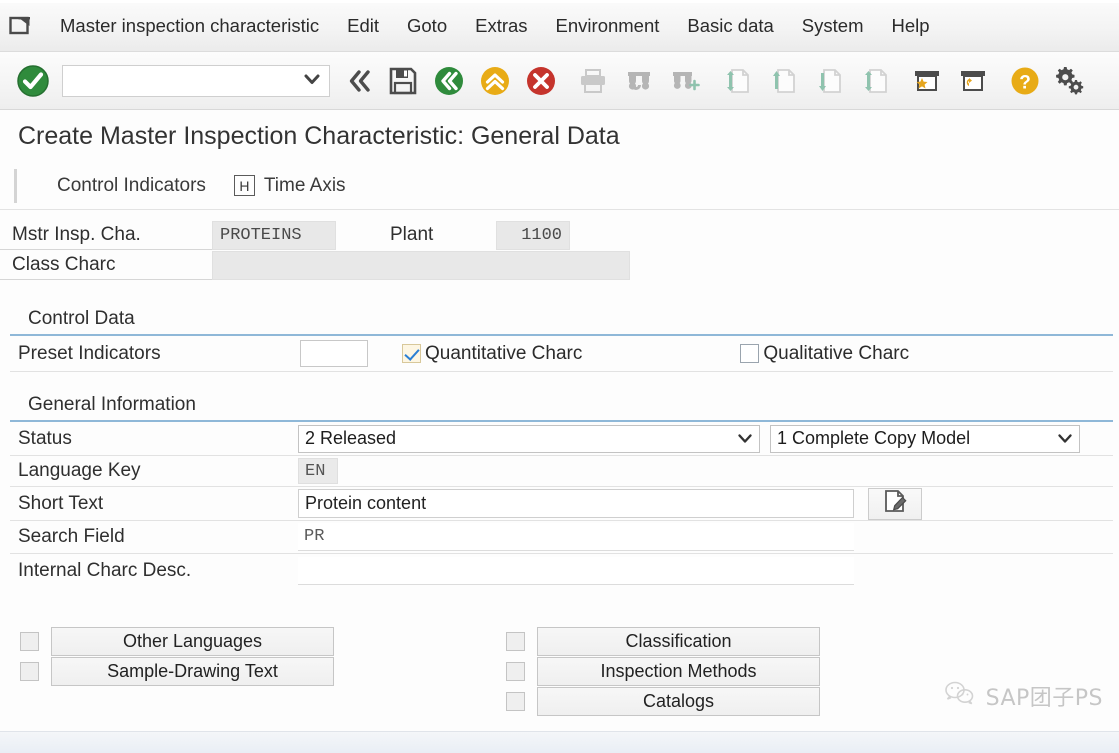 The height and width of the screenshot is (753, 1119). I want to click on application-toolbar: Control Indicators H Time Axis, so click(559, 186).